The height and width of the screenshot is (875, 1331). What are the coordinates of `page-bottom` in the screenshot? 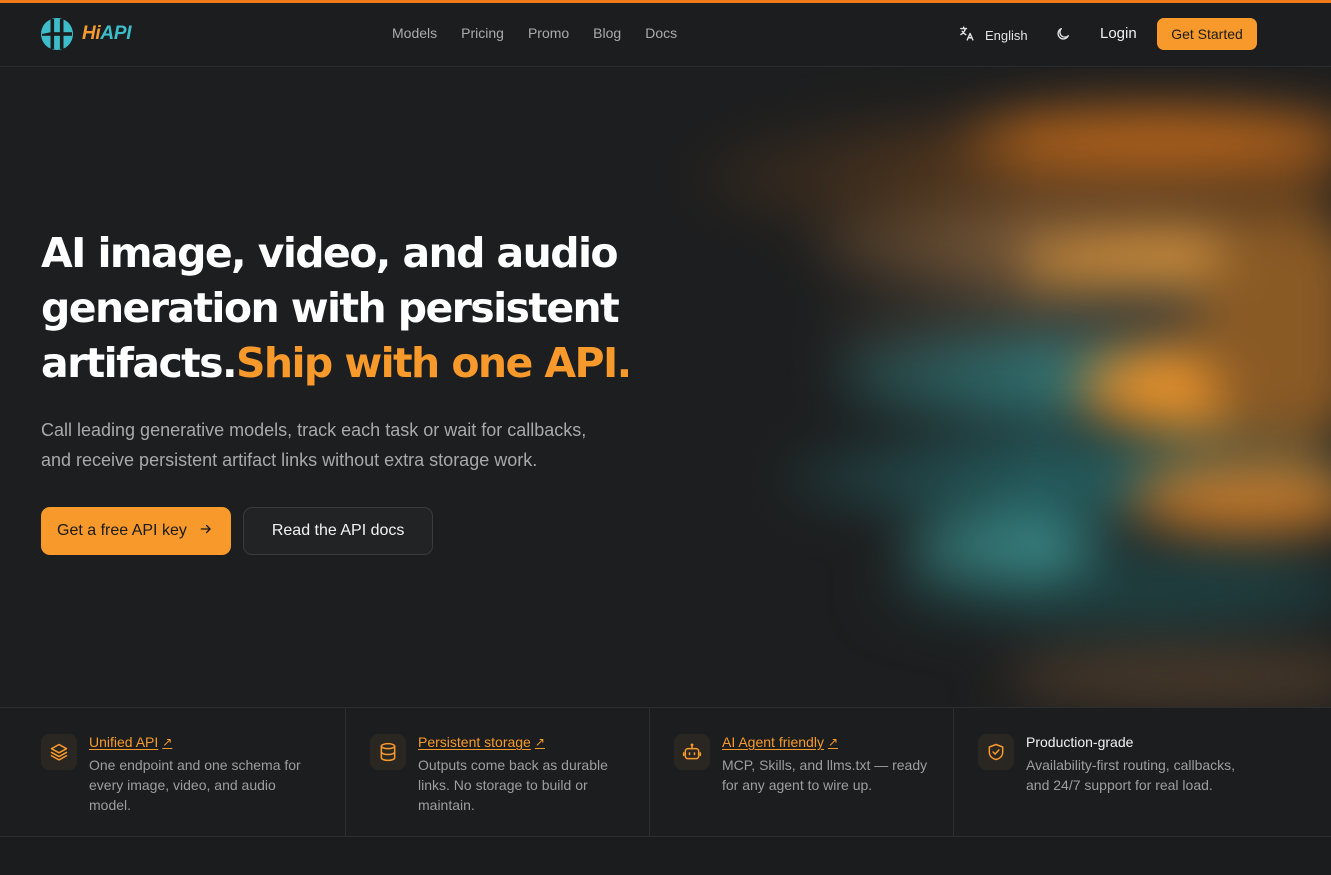 It's located at (665, 856).